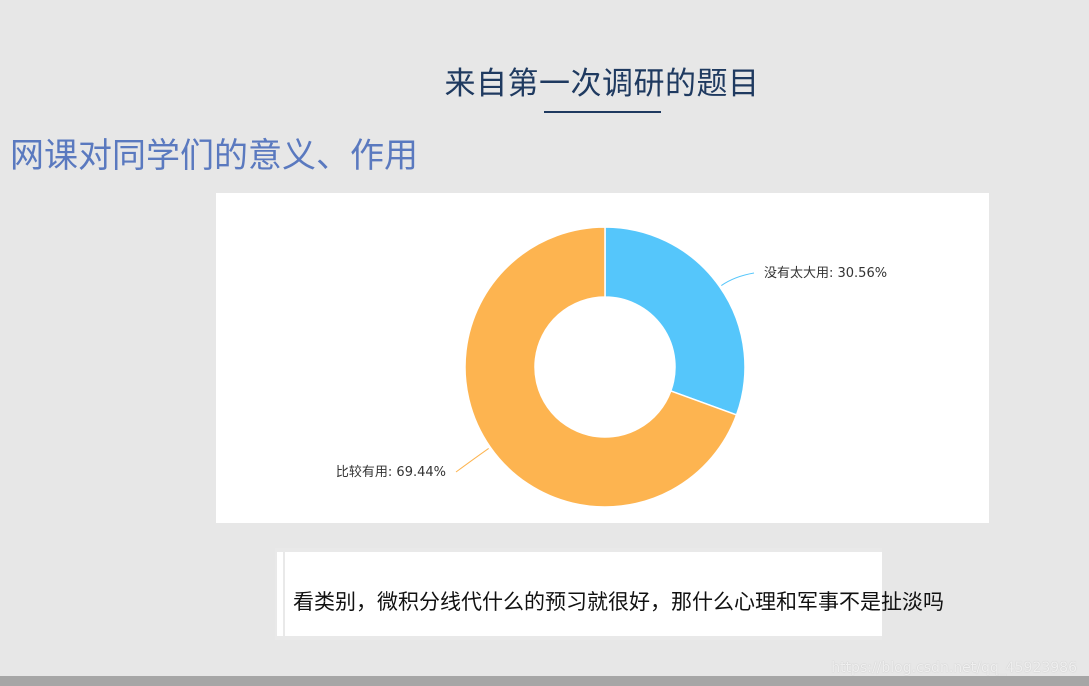 The image size is (1089, 686). Describe the element at coordinates (276, 594) in the screenshot. I see `comment-box-border-left` at that location.